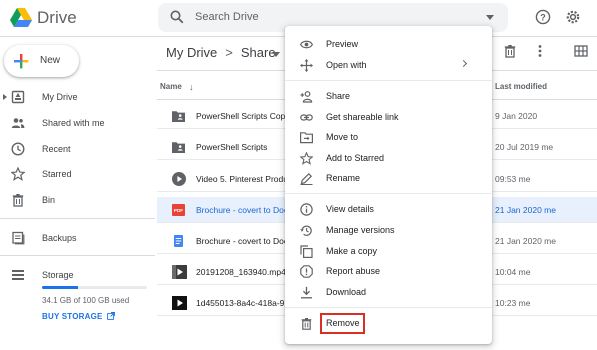  I want to click on delete-toolbar-icon, so click(510, 51).